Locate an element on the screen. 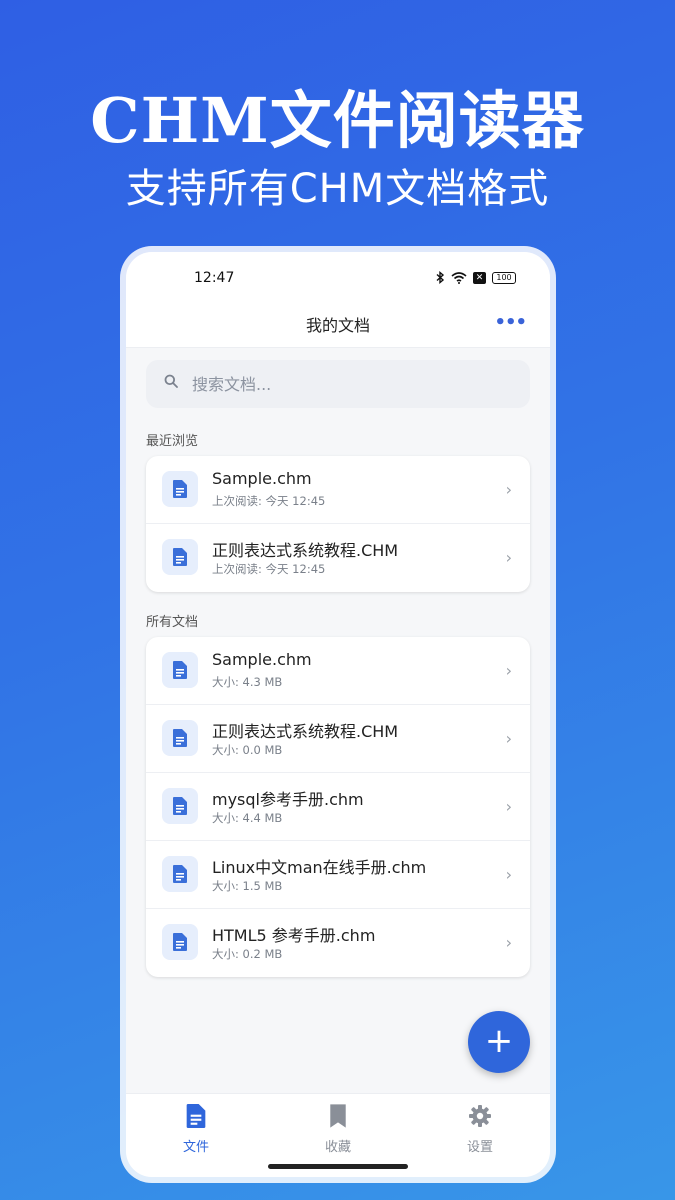  search-icon is located at coordinates (171, 381).